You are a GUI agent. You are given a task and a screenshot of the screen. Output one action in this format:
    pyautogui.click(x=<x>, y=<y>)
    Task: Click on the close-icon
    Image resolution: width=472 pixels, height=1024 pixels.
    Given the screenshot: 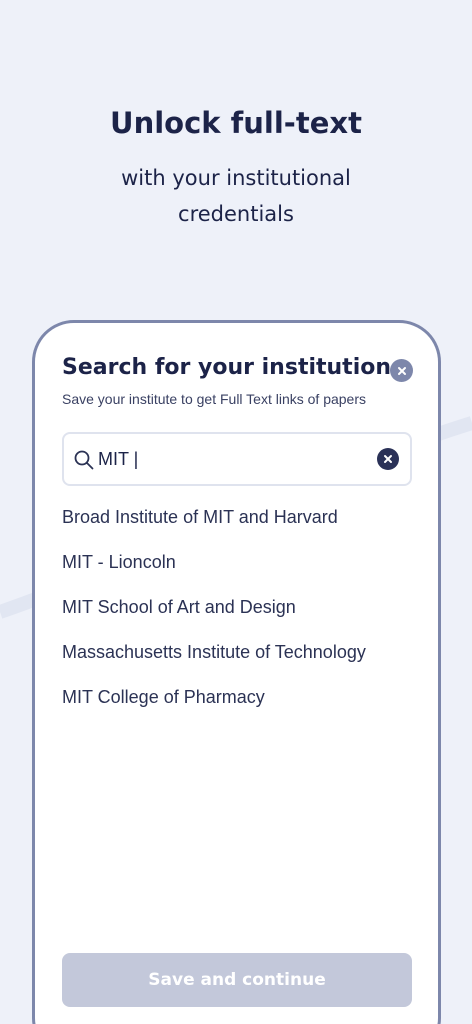 What is the action you would take?
    pyautogui.click(x=401, y=370)
    